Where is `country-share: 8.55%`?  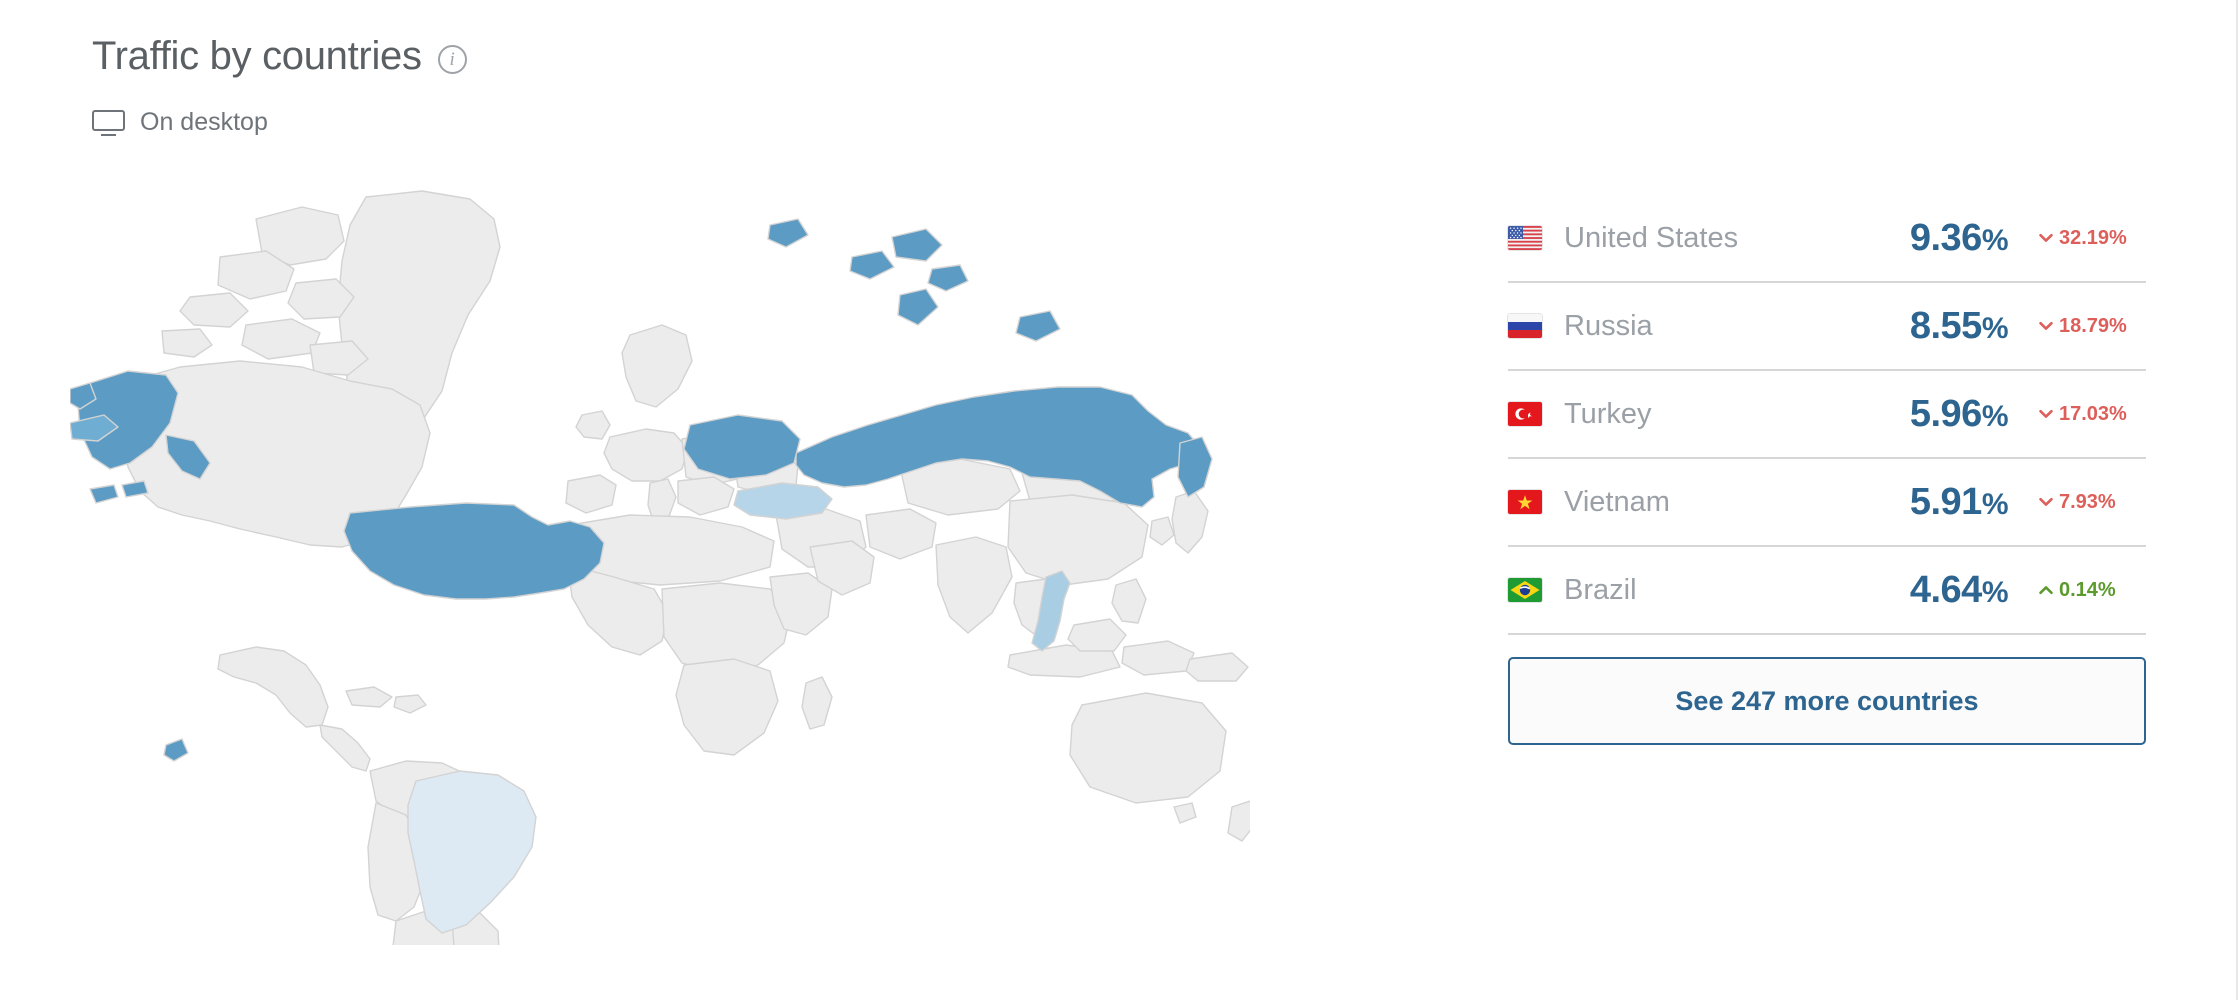 country-share: 8.55% is located at coordinates (1959, 325).